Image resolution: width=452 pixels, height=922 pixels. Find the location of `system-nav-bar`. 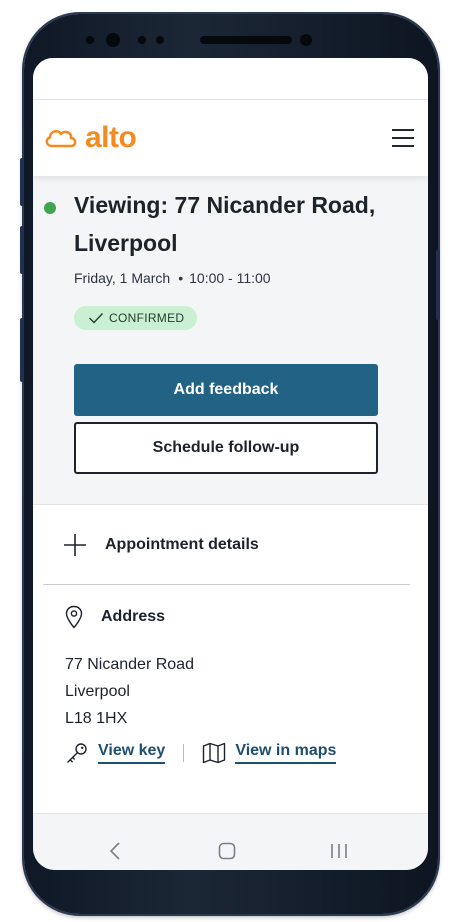

system-nav-bar is located at coordinates (230, 850).